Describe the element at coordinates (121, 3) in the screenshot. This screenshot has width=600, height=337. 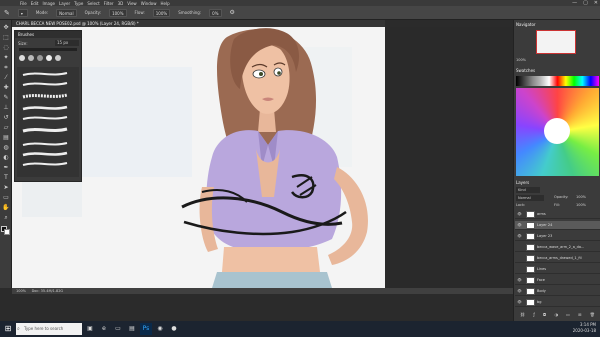
I see `menu-3d: 3D` at that location.